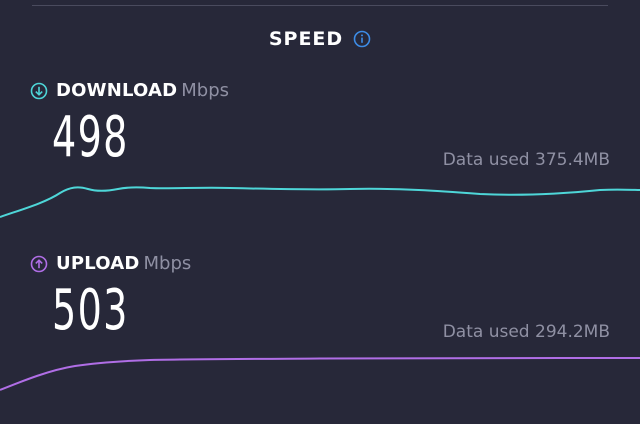 This screenshot has width=640, height=424. I want to click on upload-label-row: UPLOAD Mbps, so click(110, 263).